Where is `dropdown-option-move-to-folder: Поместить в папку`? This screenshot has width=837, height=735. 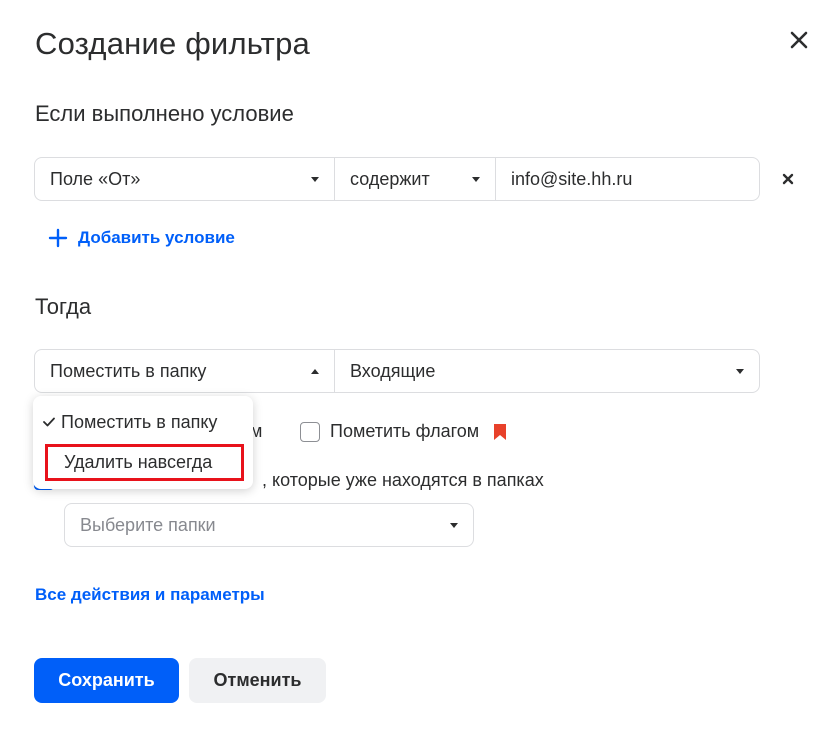 dropdown-option-move-to-folder: Поместить в папку is located at coordinates (130, 422).